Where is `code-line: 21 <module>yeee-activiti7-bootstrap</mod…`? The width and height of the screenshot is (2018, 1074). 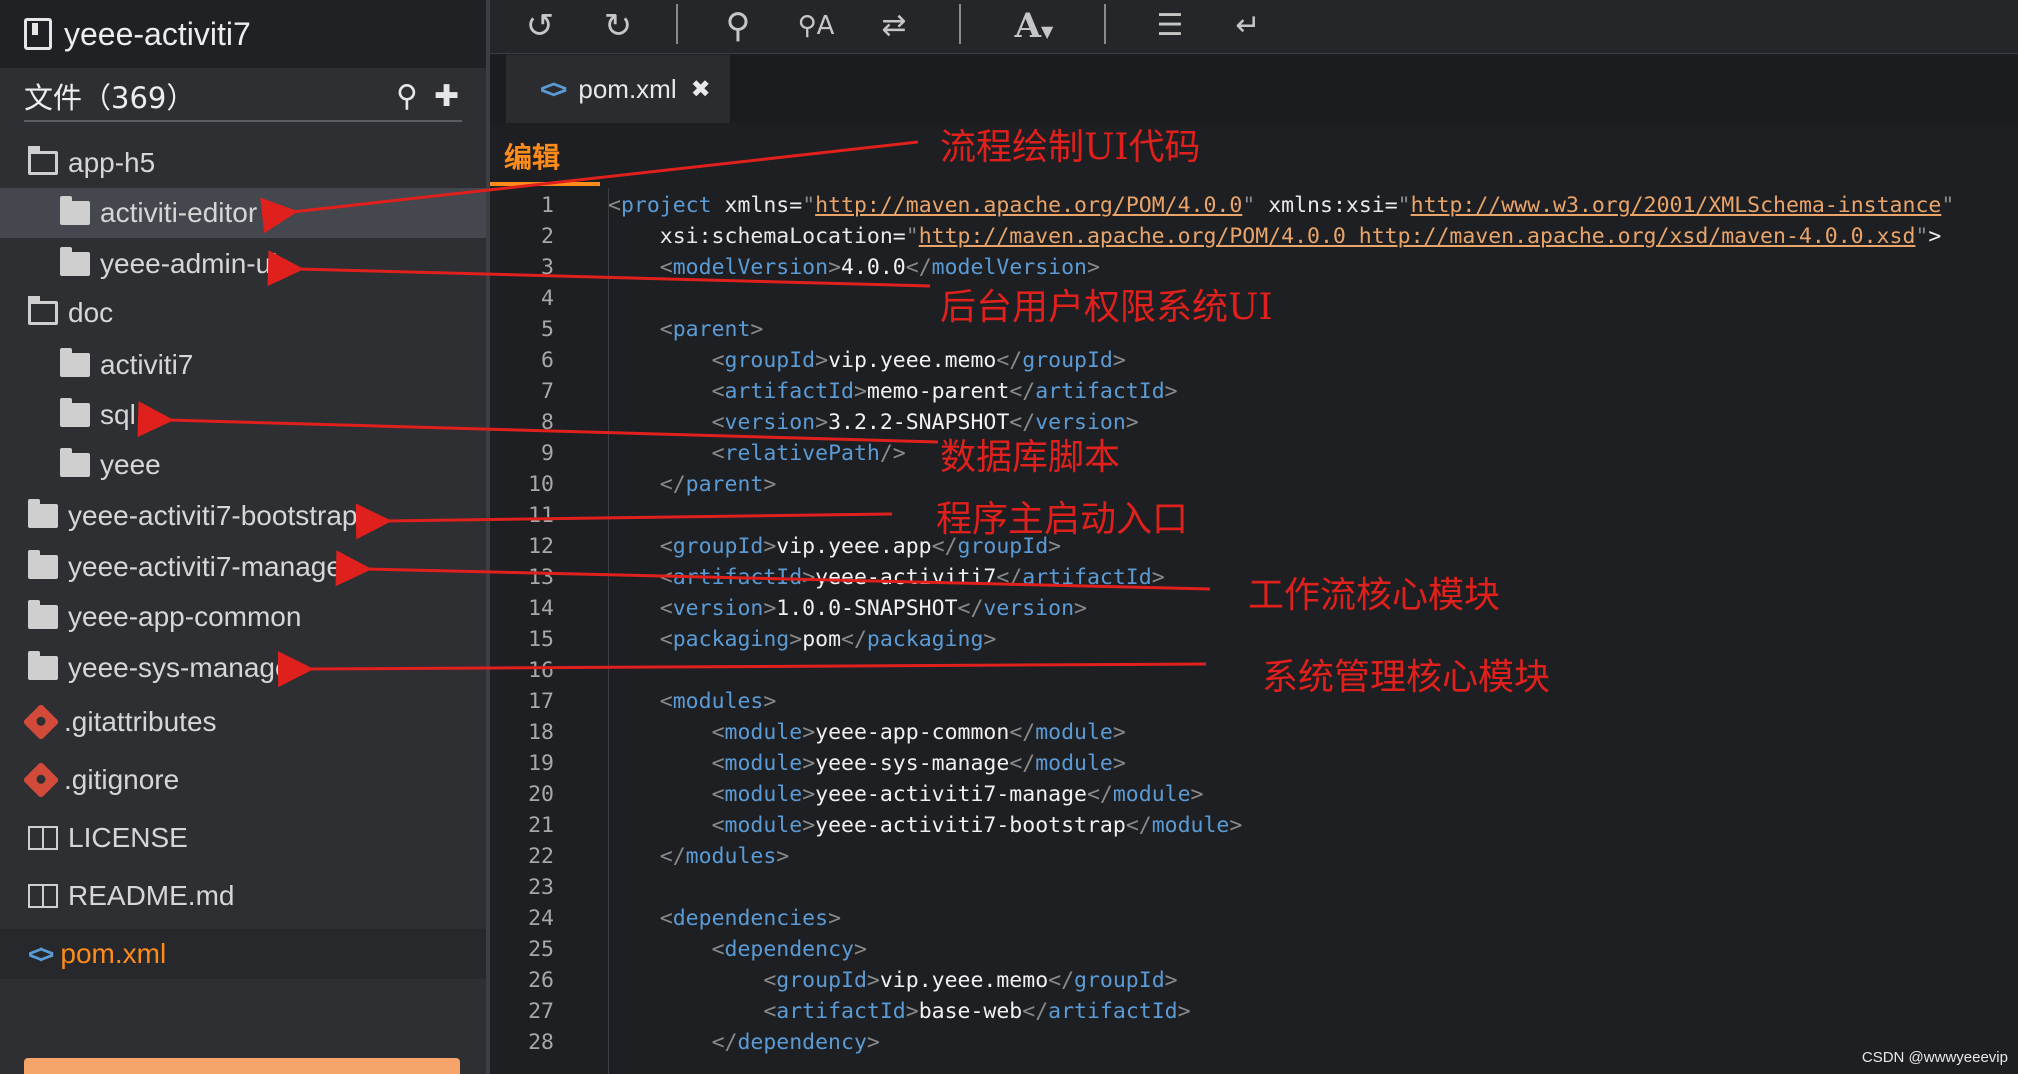 code-line: 21 <module>yeee-activiti7-bootstrap</mod… is located at coordinates (1254, 826).